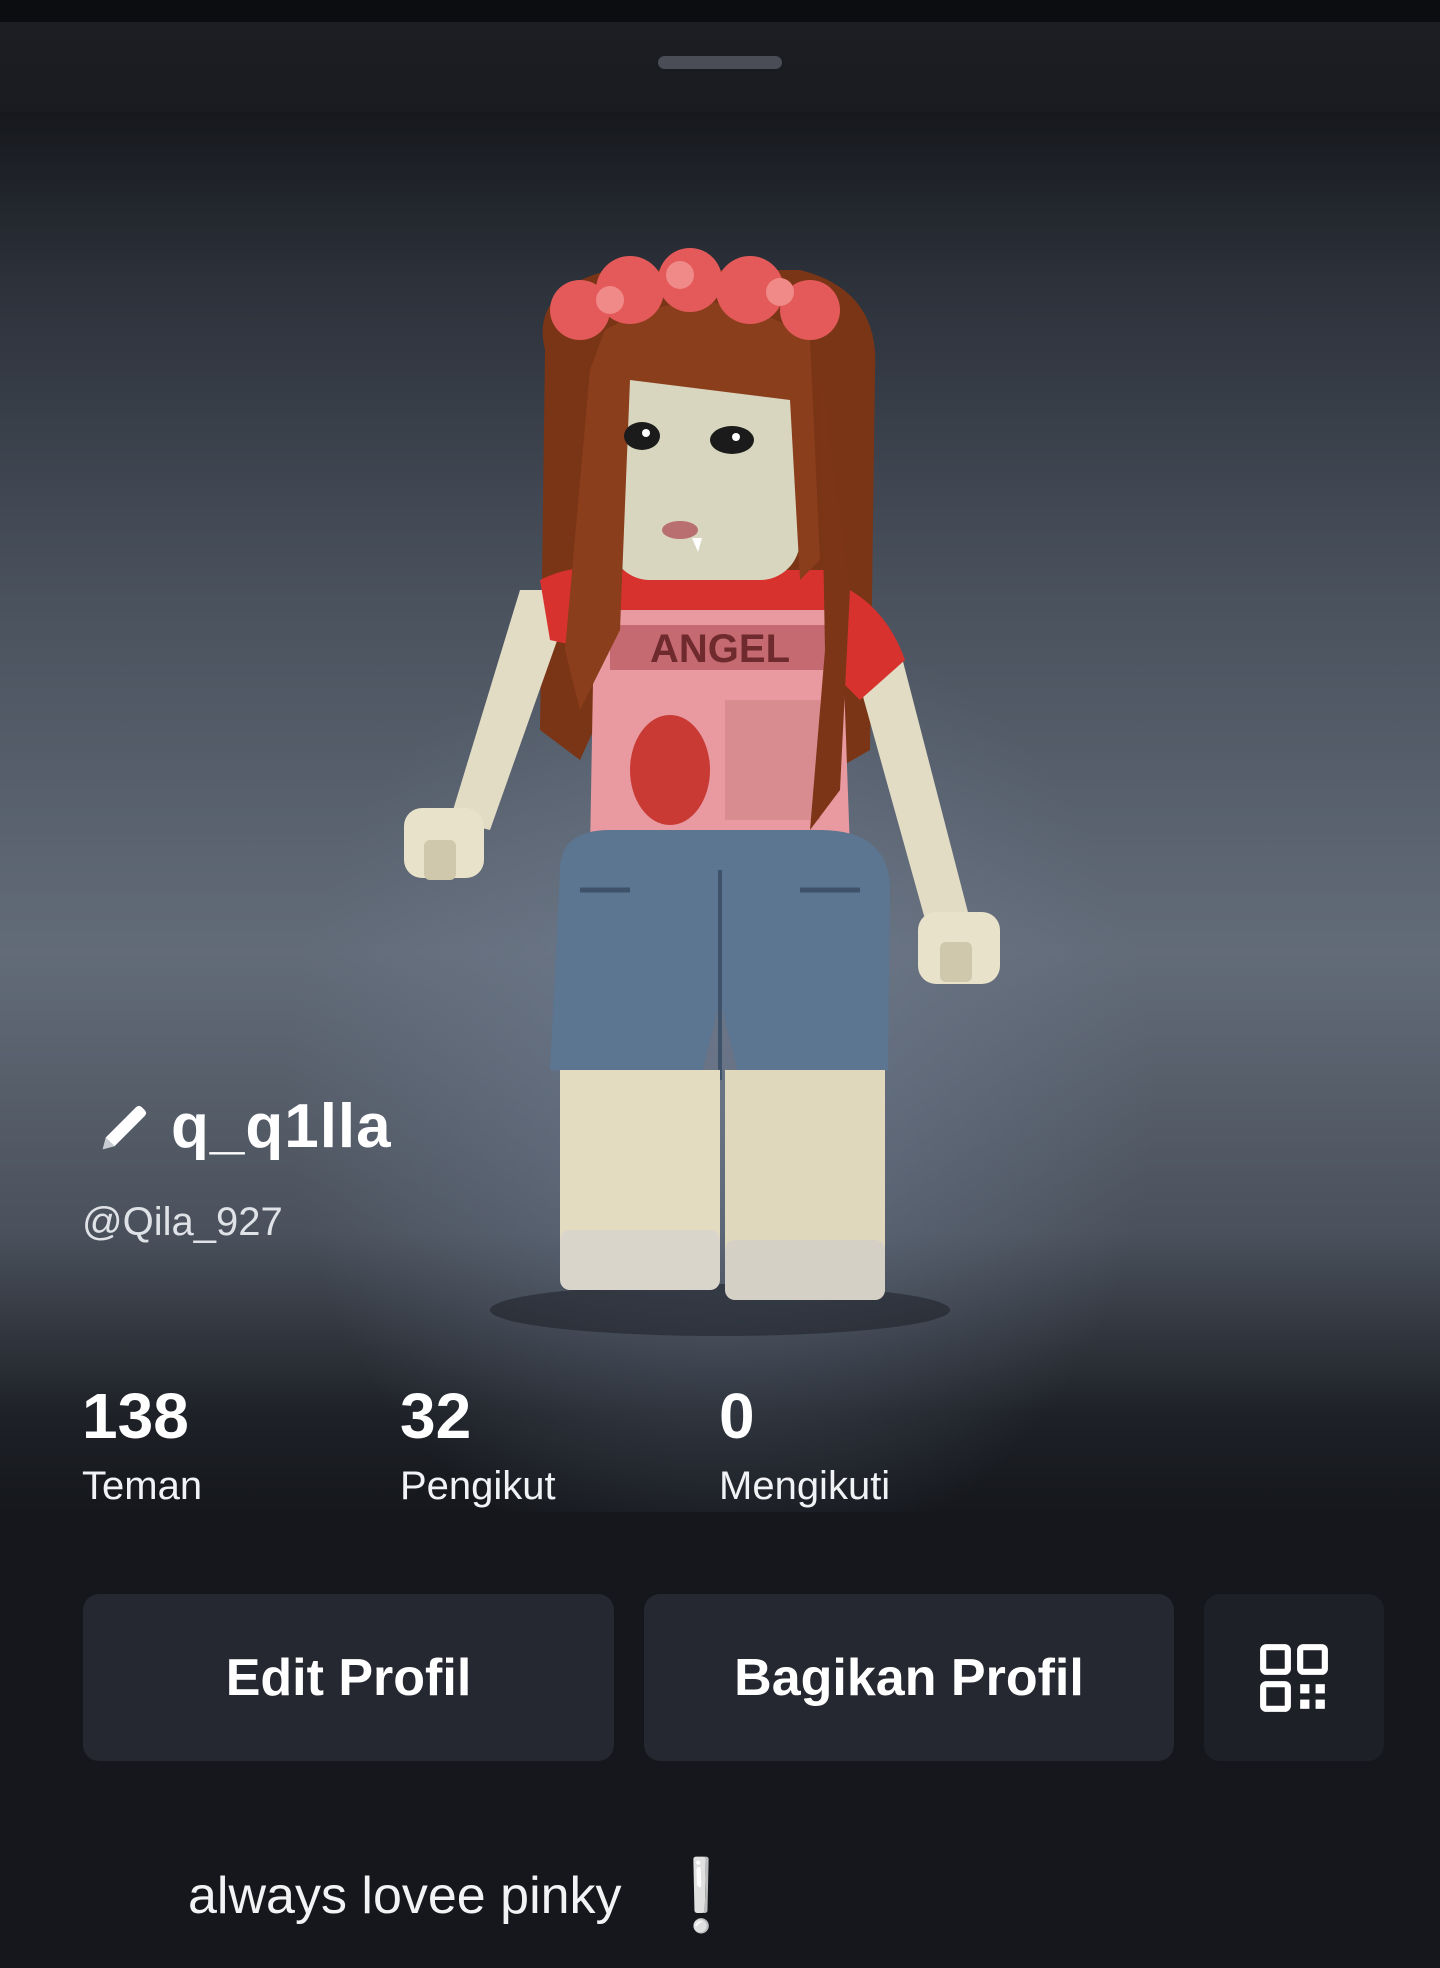 The image size is (1440, 1968). Describe the element at coordinates (804, 1445) in the screenshot. I see `stat-following: 0 Mengikuti` at that location.